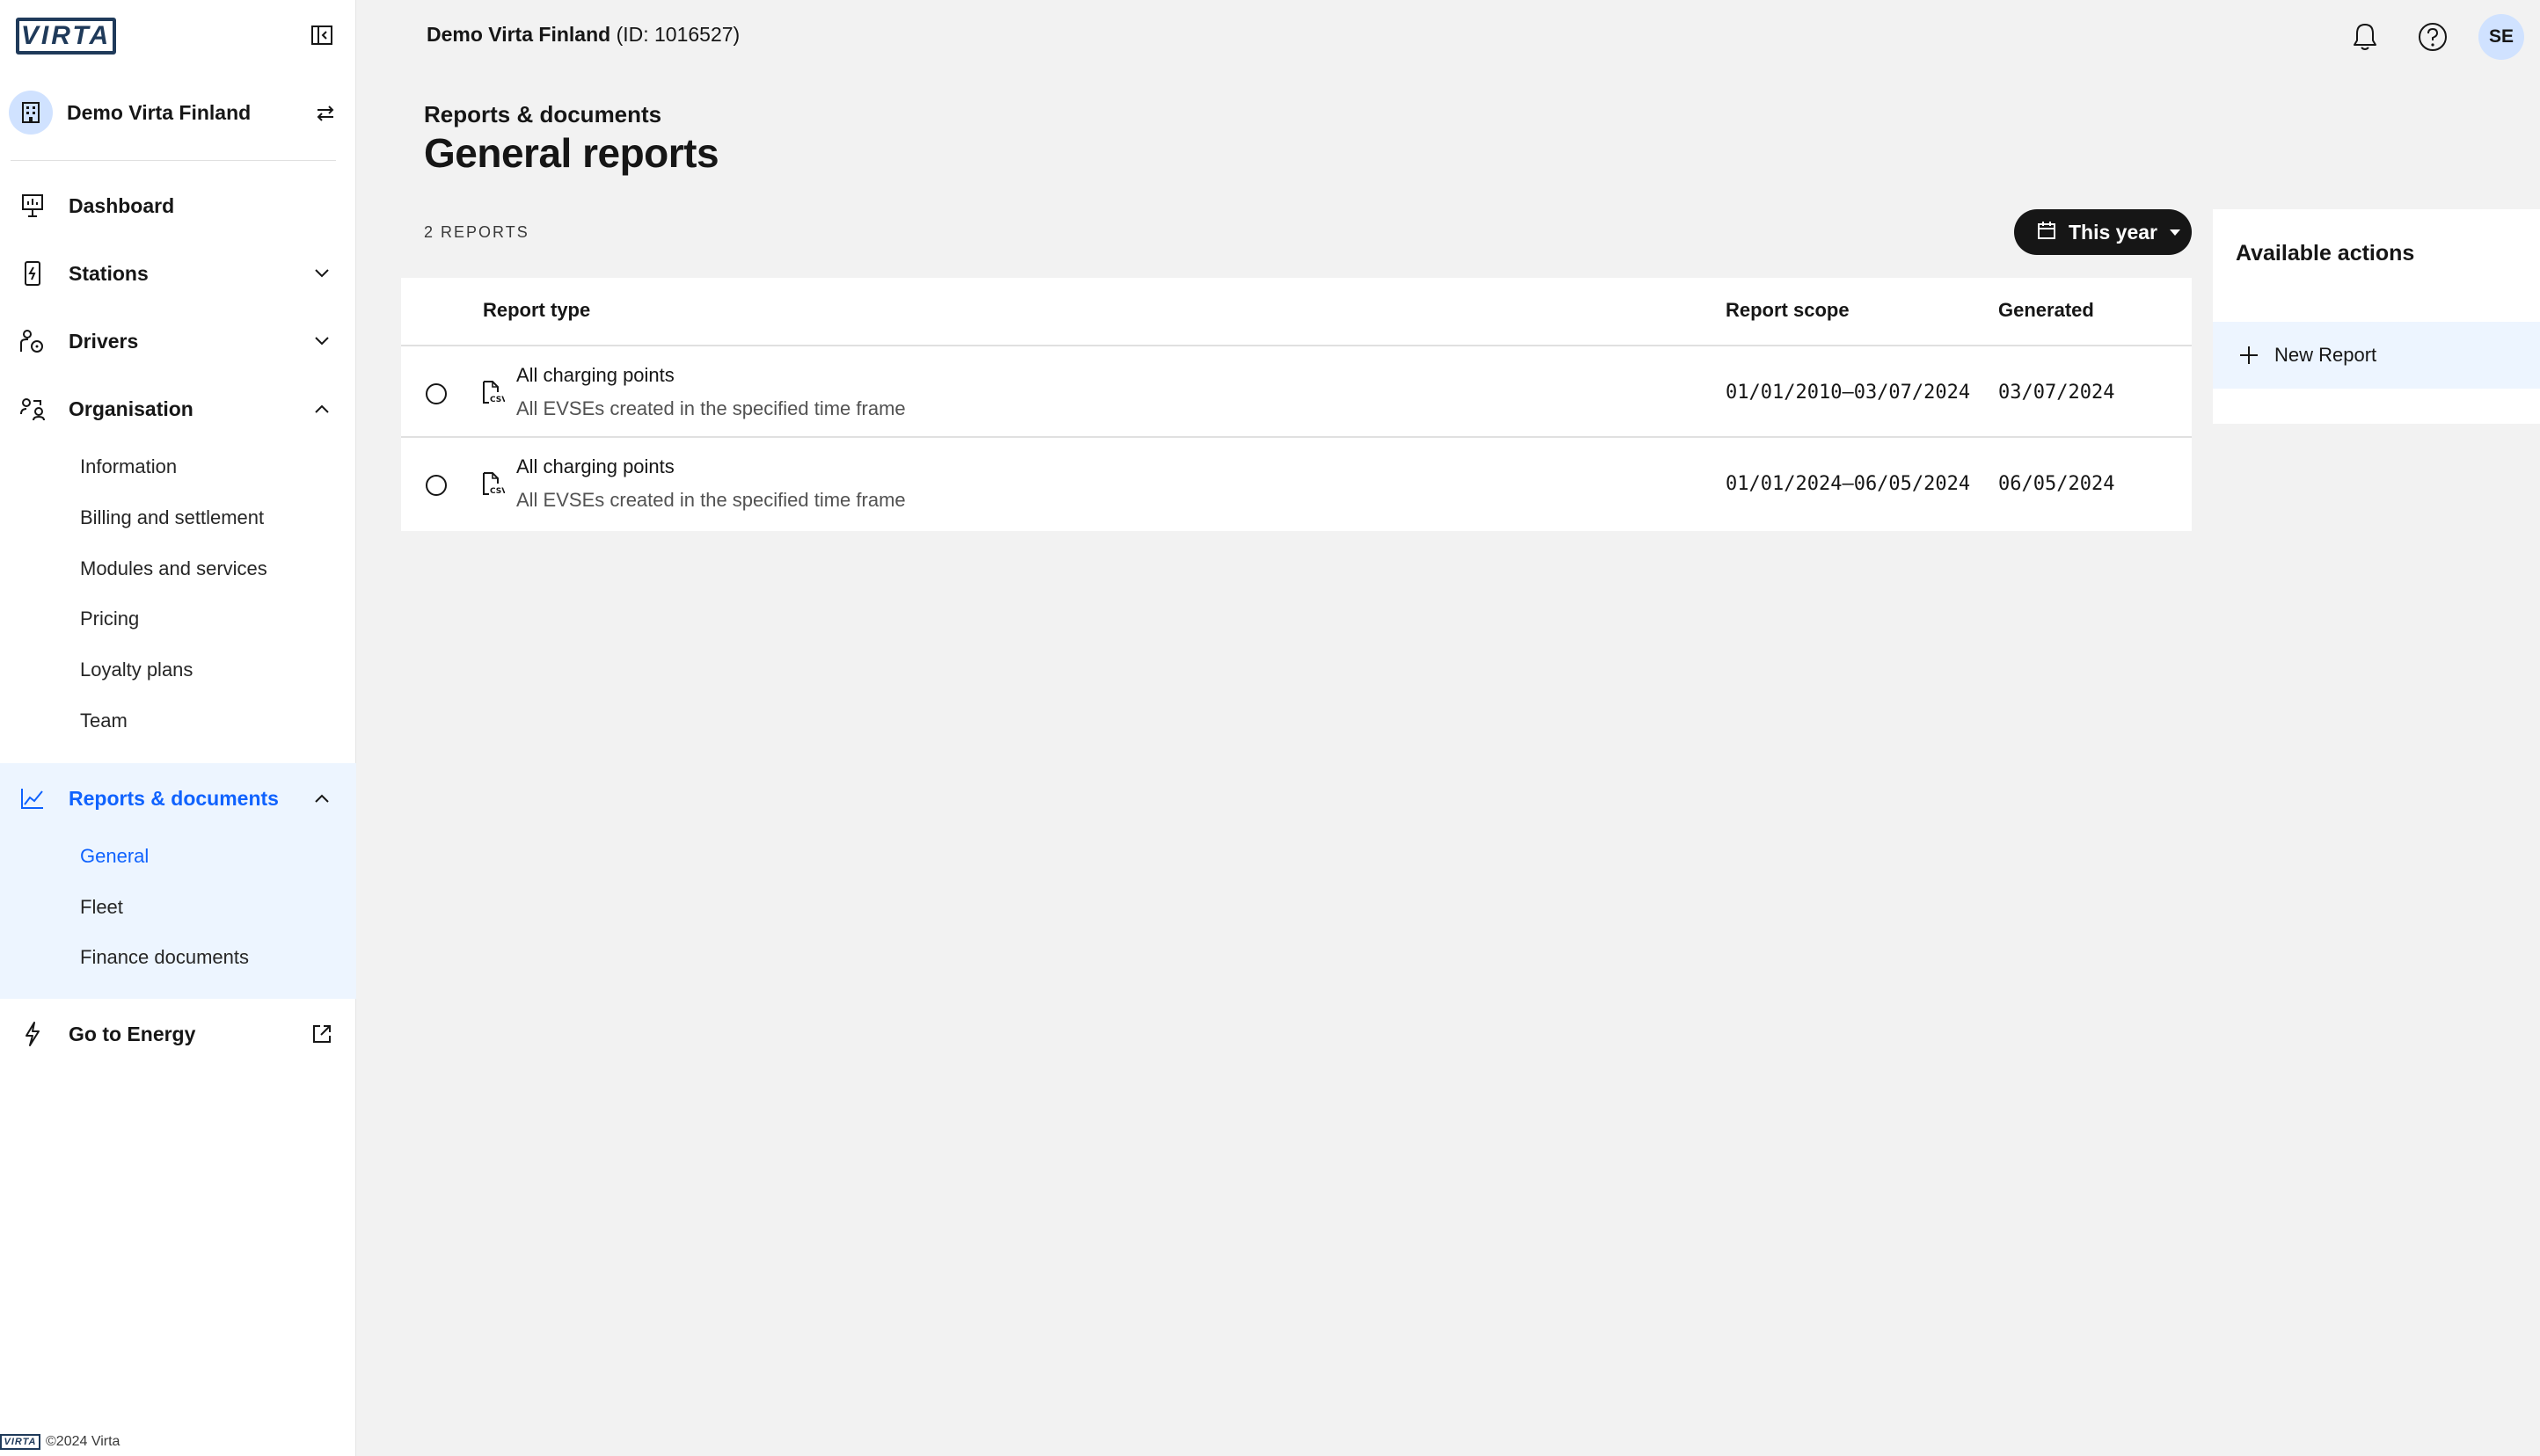 The image size is (2540, 1456). Describe the element at coordinates (2249, 355) in the screenshot. I see `plus-icon` at that location.